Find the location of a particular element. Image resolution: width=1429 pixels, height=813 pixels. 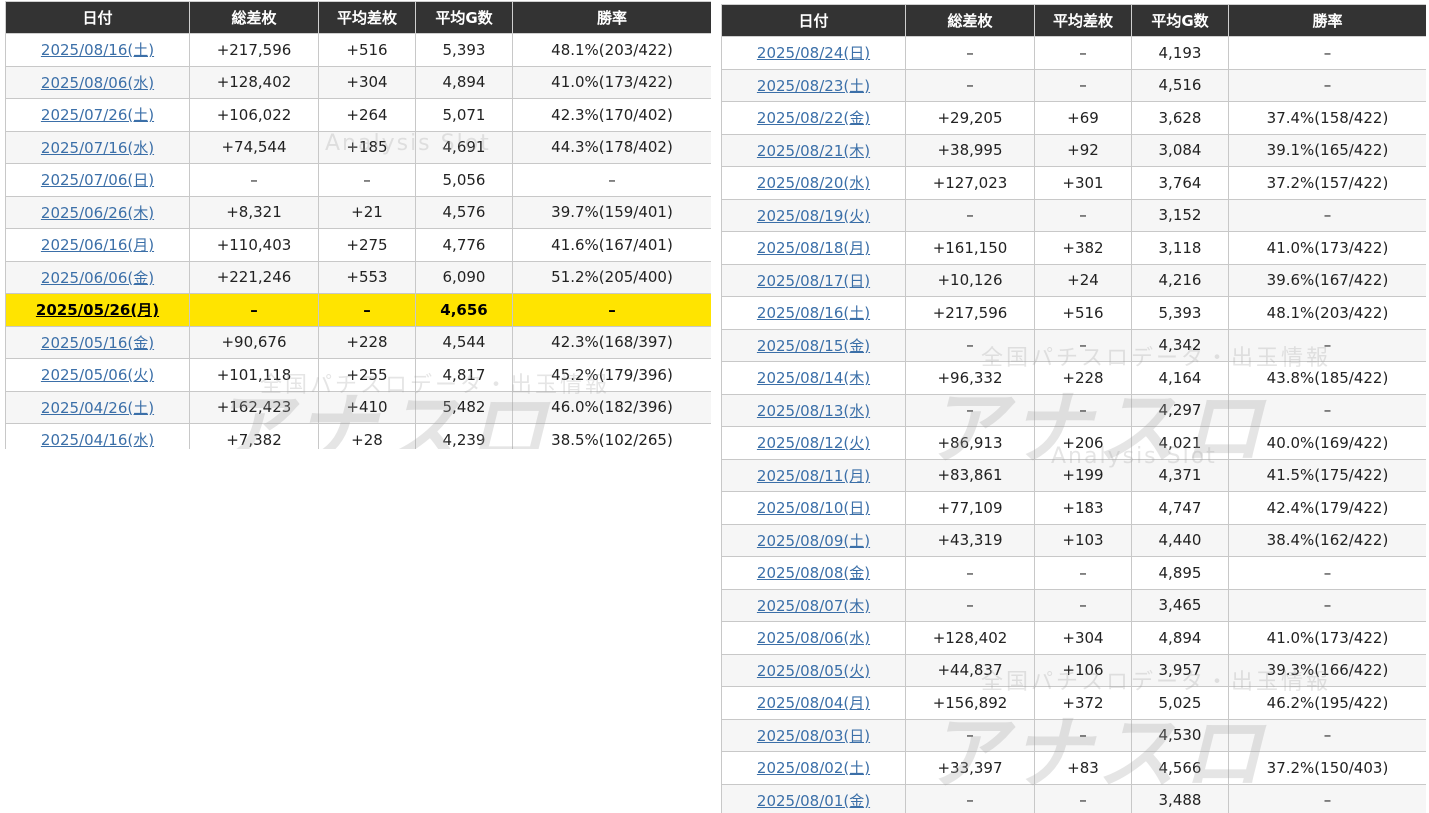

date-cell: 2025/07/26(土) is located at coordinates (97, 115).